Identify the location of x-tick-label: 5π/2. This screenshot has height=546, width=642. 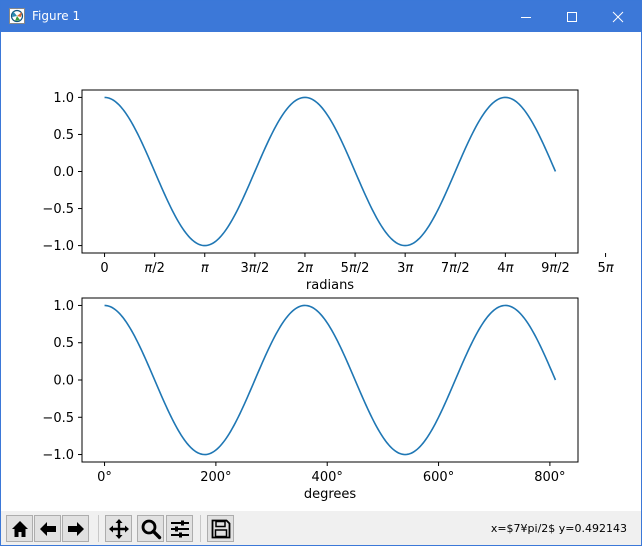
(355, 268).